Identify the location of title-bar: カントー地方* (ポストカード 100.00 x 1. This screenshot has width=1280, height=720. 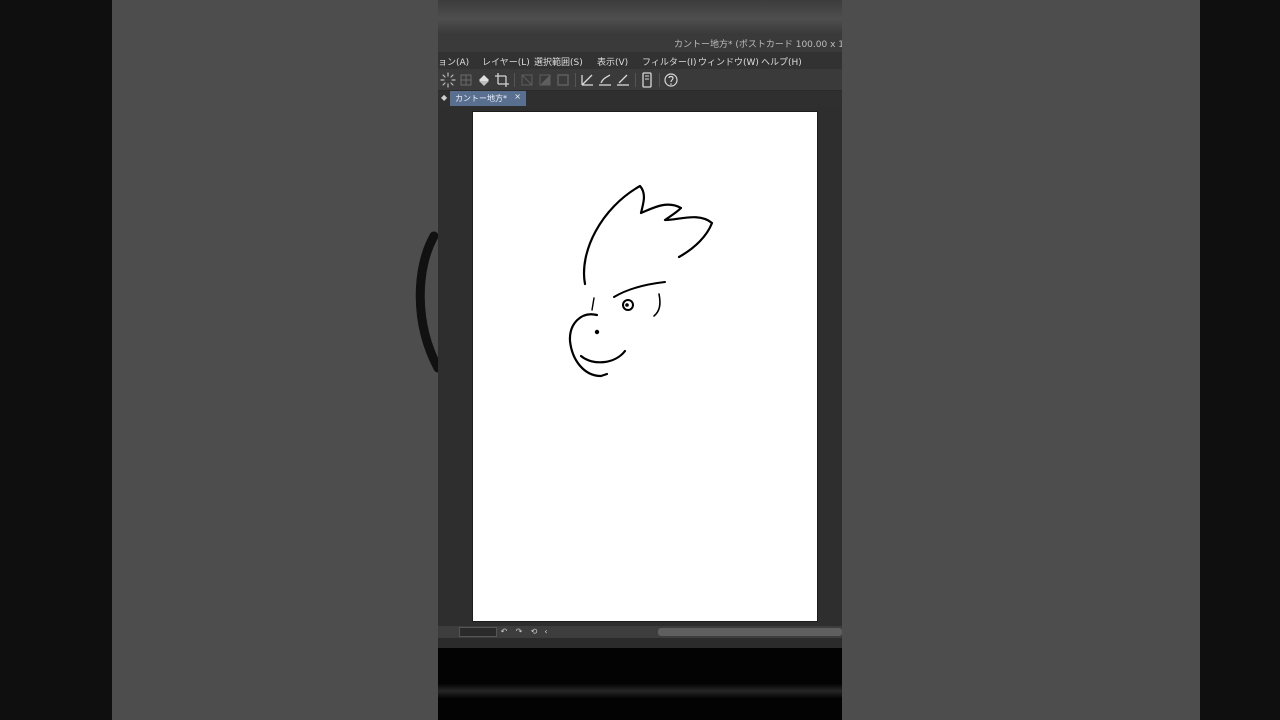
(640, 43).